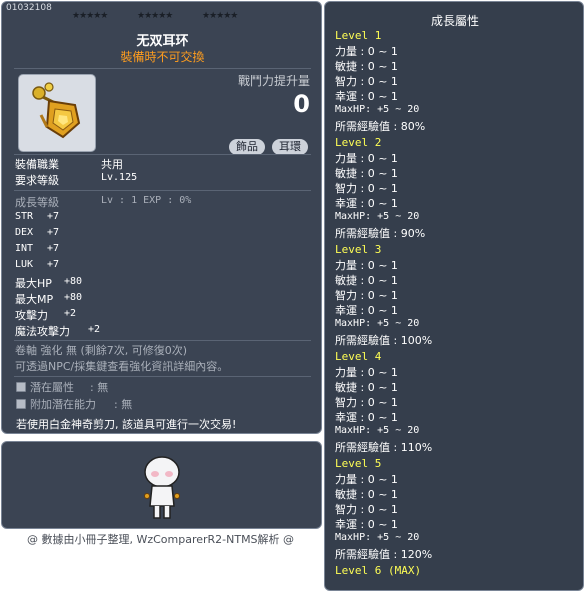 Image resolution: width=585 pixels, height=593 pixels. What do you see at coordinates (119, 177) in the screenshot?
I see `req-level-value: Lv.125` at bounding box center [119, 177].